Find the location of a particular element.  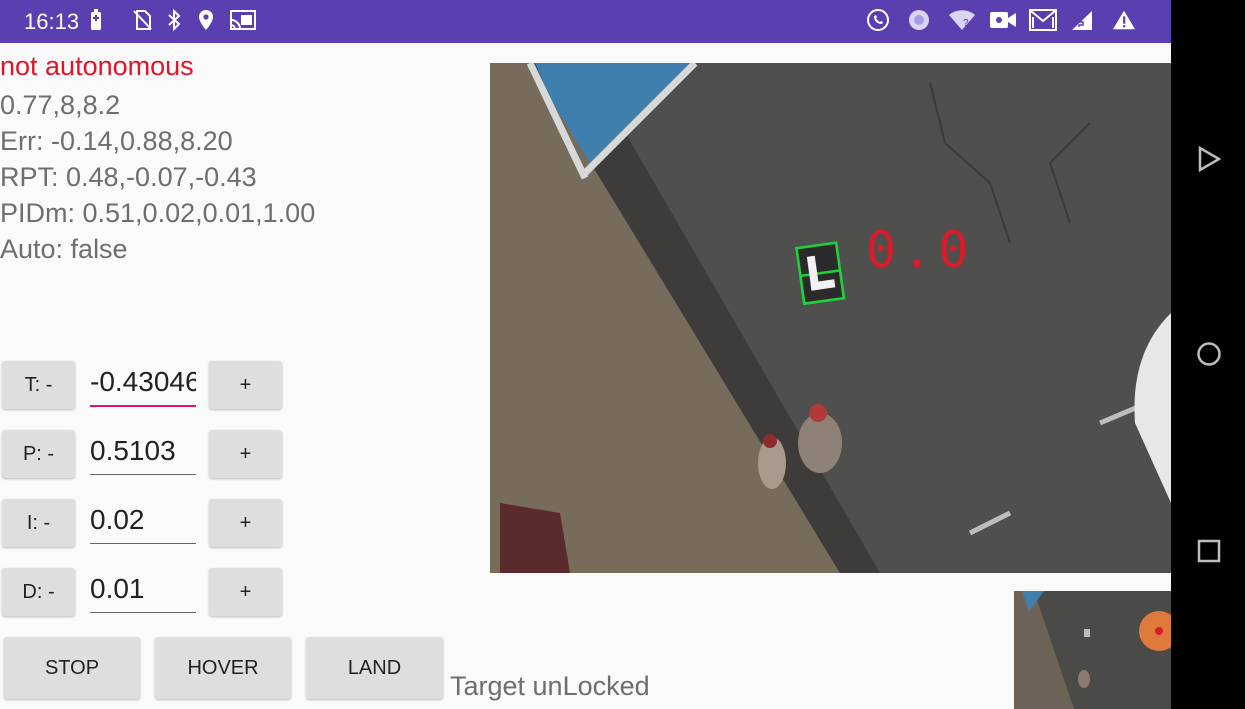

whatsapp-icon is located at coordinates (878, 20).